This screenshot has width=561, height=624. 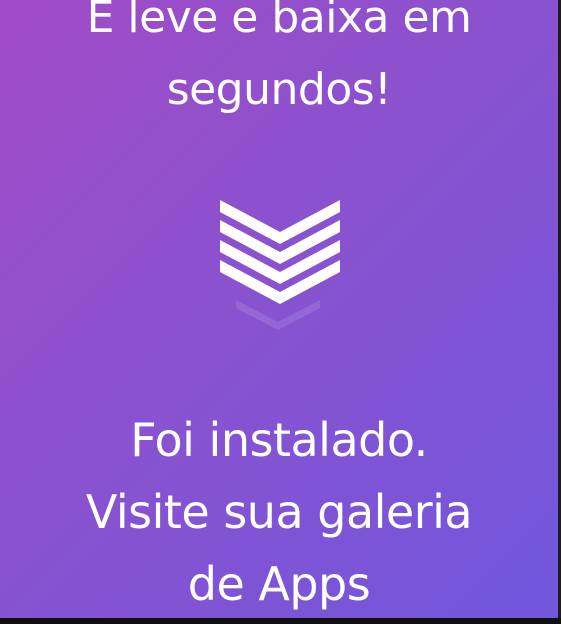 What do you see at coordinates (279, 584) in the screenshot?
I see `status-line-3: de Apps` at bounding box center [279, 584].